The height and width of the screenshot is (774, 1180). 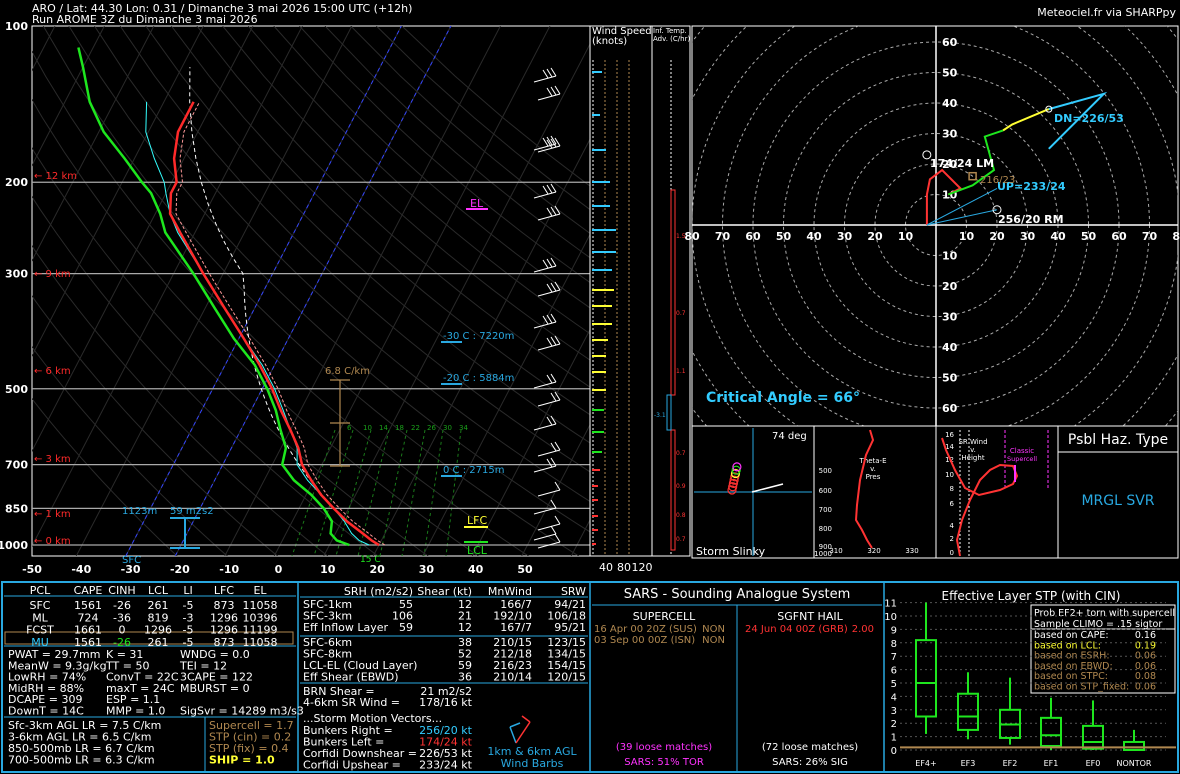 I want to click on lfc-label: LFC, so click(x=477, y=520).